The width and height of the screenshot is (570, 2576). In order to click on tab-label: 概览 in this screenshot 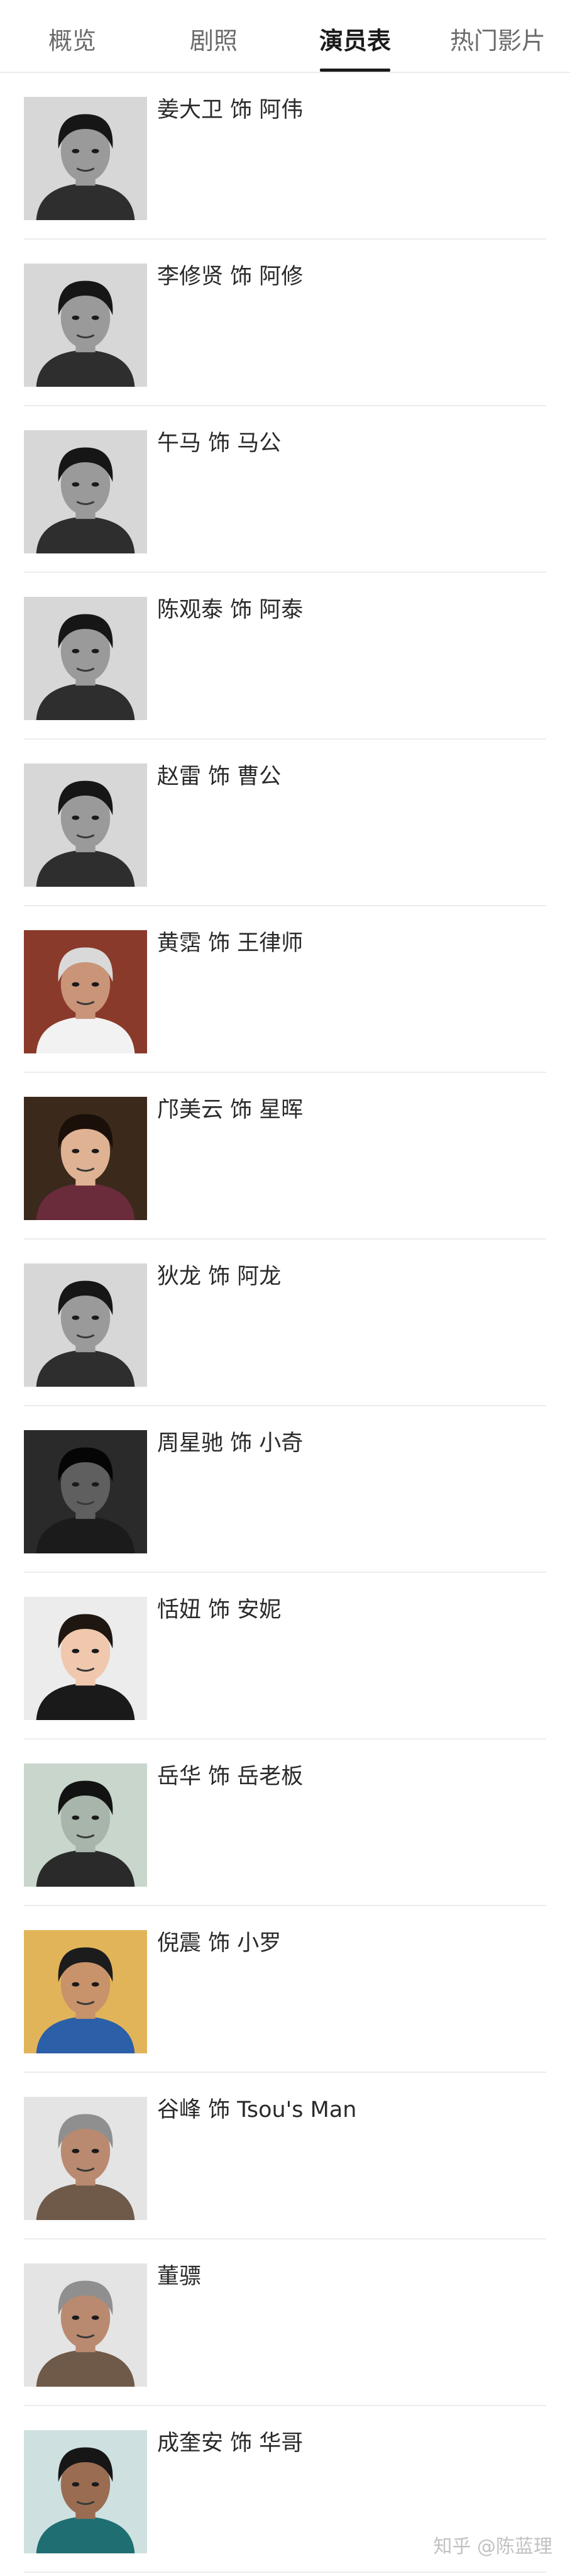, I will do `click(72, 41)`.